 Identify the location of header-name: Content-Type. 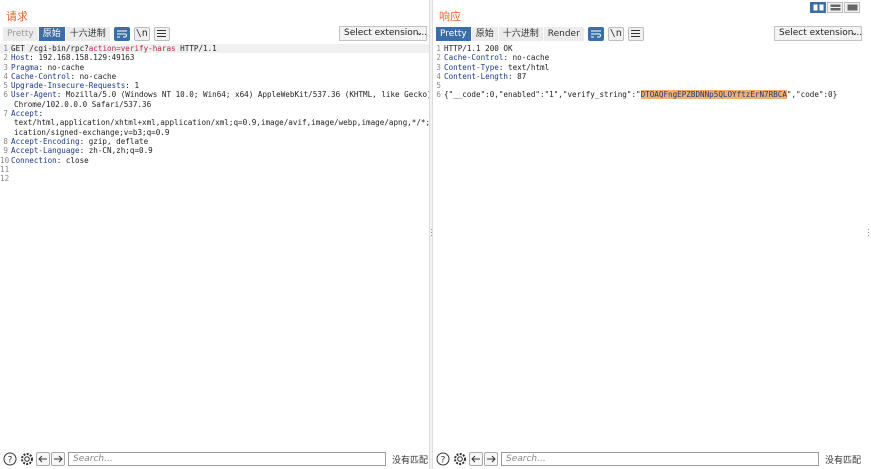
(471, 67).